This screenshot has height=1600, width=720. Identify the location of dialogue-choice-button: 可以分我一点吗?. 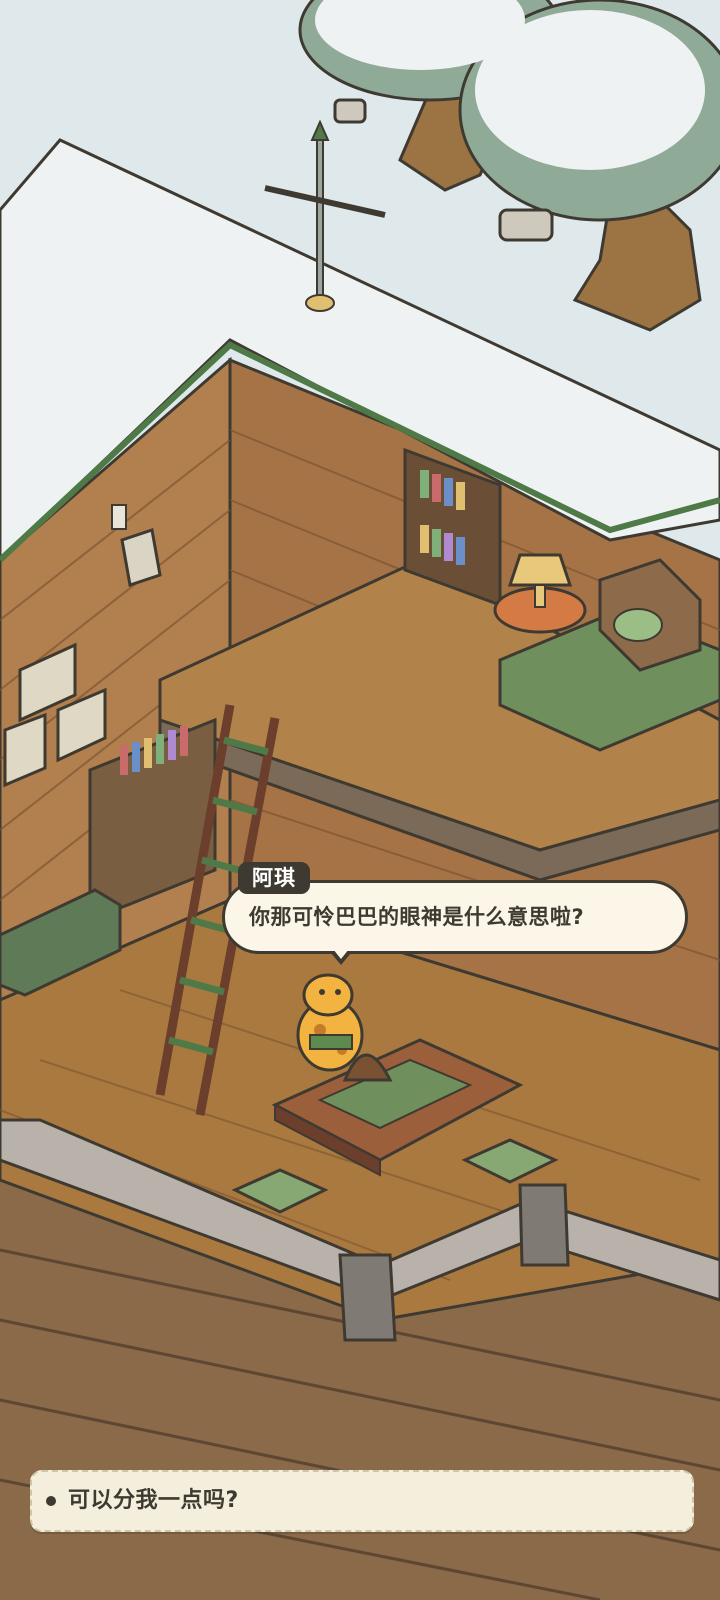
(362, 1501).